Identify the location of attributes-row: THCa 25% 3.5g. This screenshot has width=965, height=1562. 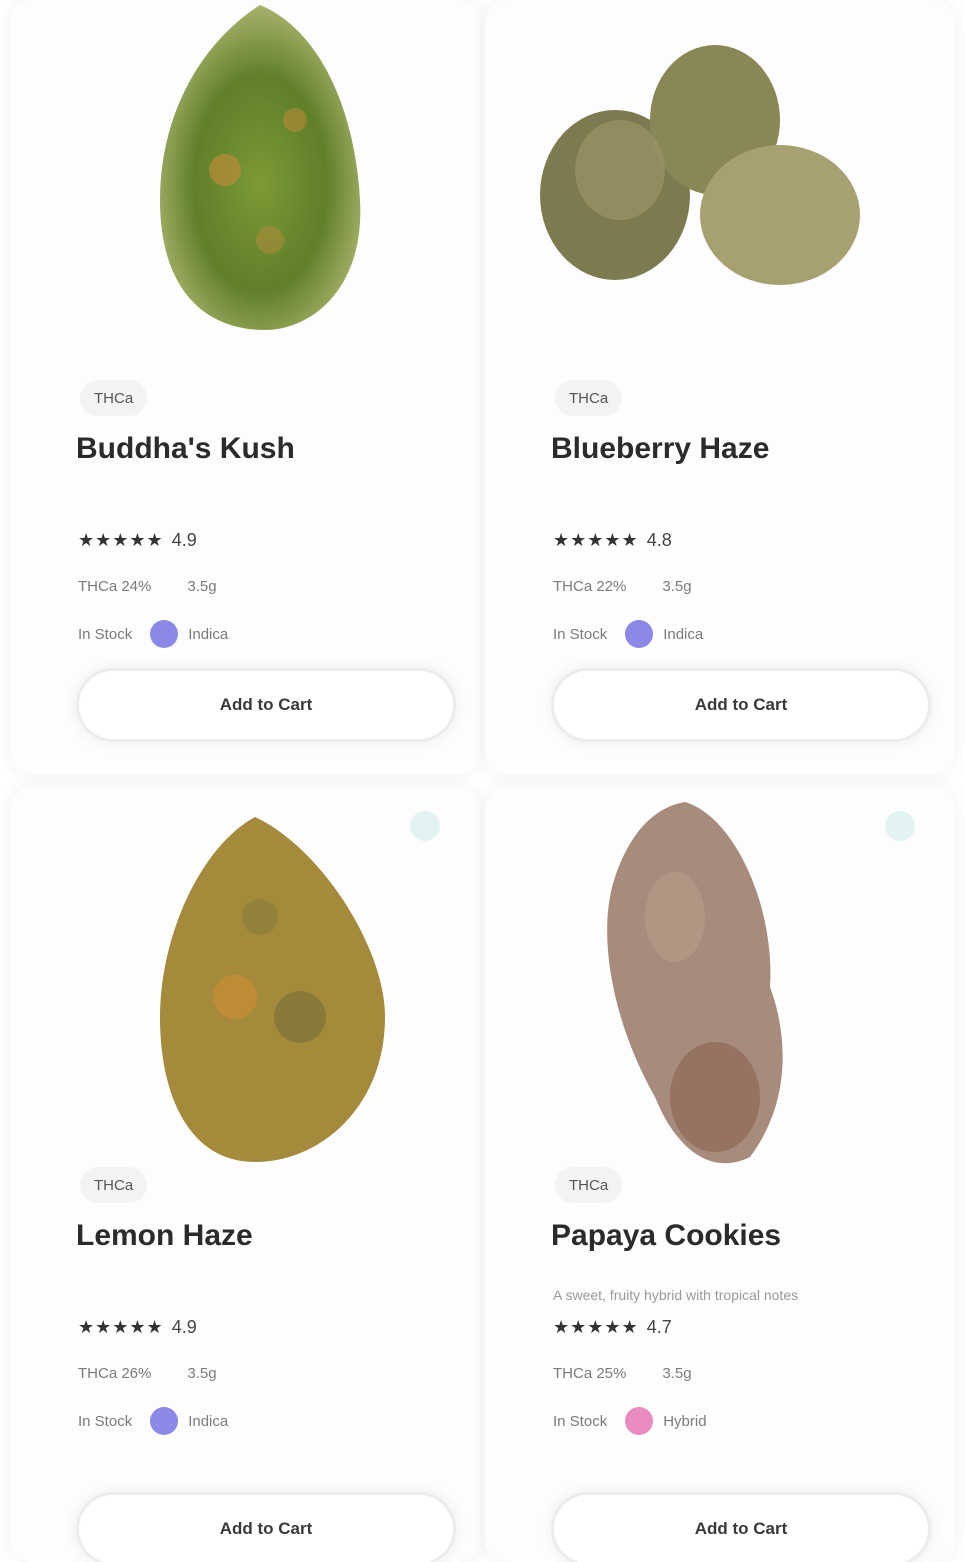
(622, 1373).